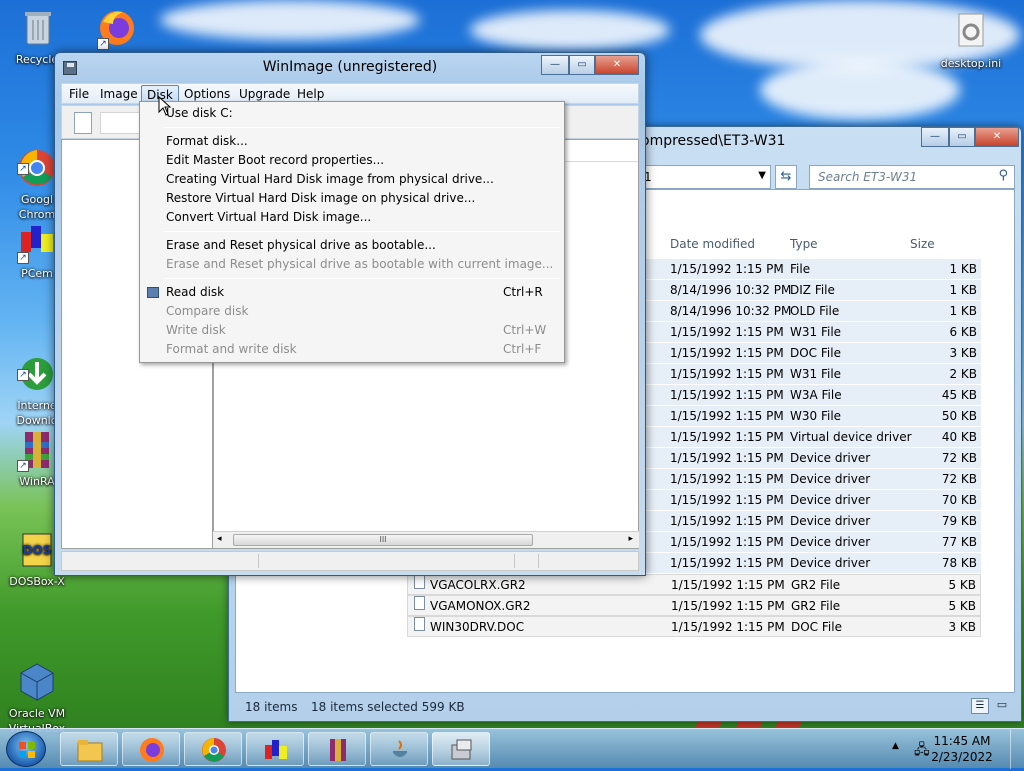 This screenshot has height=771, width=1024. What do you see at coordinates (804, 244) in the screenshot?
I see `column-header-type: Type` at bounding box center [804, 244].